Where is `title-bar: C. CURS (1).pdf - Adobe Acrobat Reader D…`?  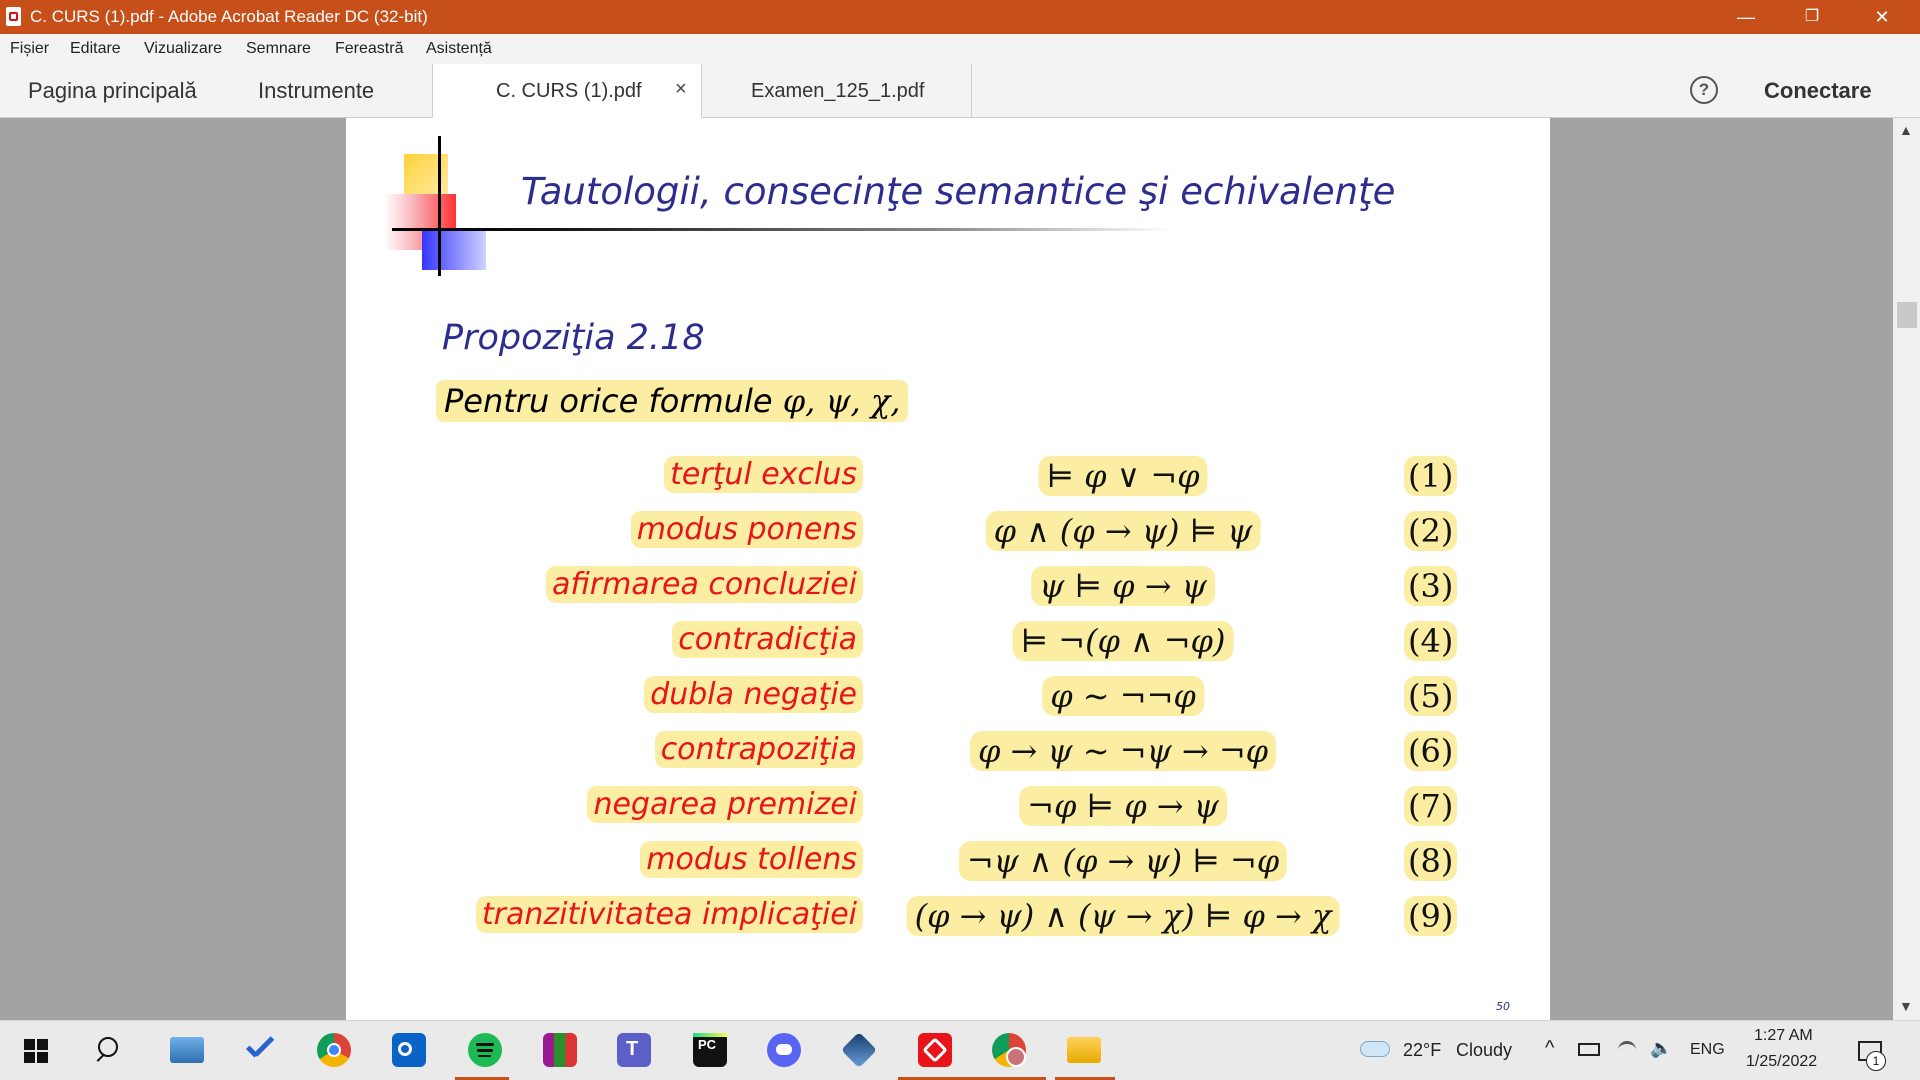 title-bar: C. CURS (1).pdf - Adobe Acrobat Reader D… is located at coordinates (960, 17).